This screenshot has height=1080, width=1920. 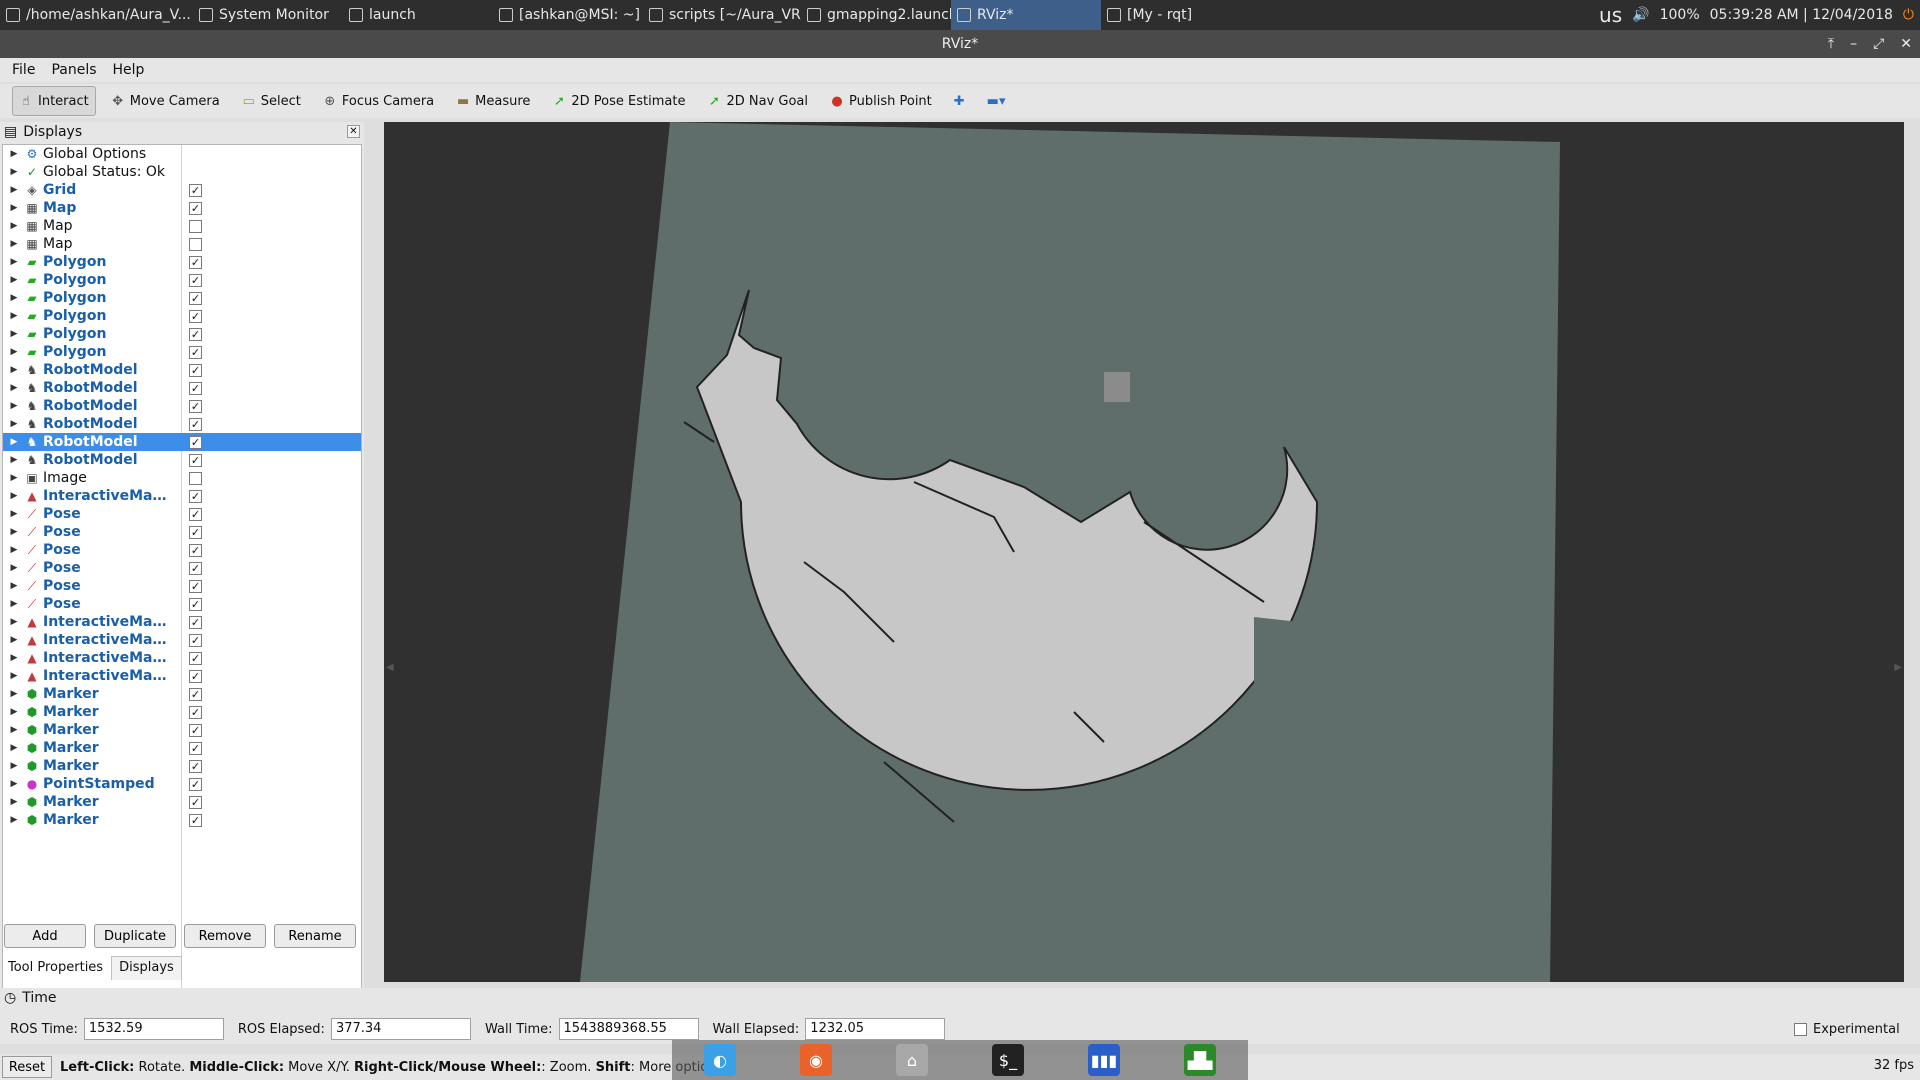 I want to click on collapse-right-icon: ▶, so click(x=1898, y=667).